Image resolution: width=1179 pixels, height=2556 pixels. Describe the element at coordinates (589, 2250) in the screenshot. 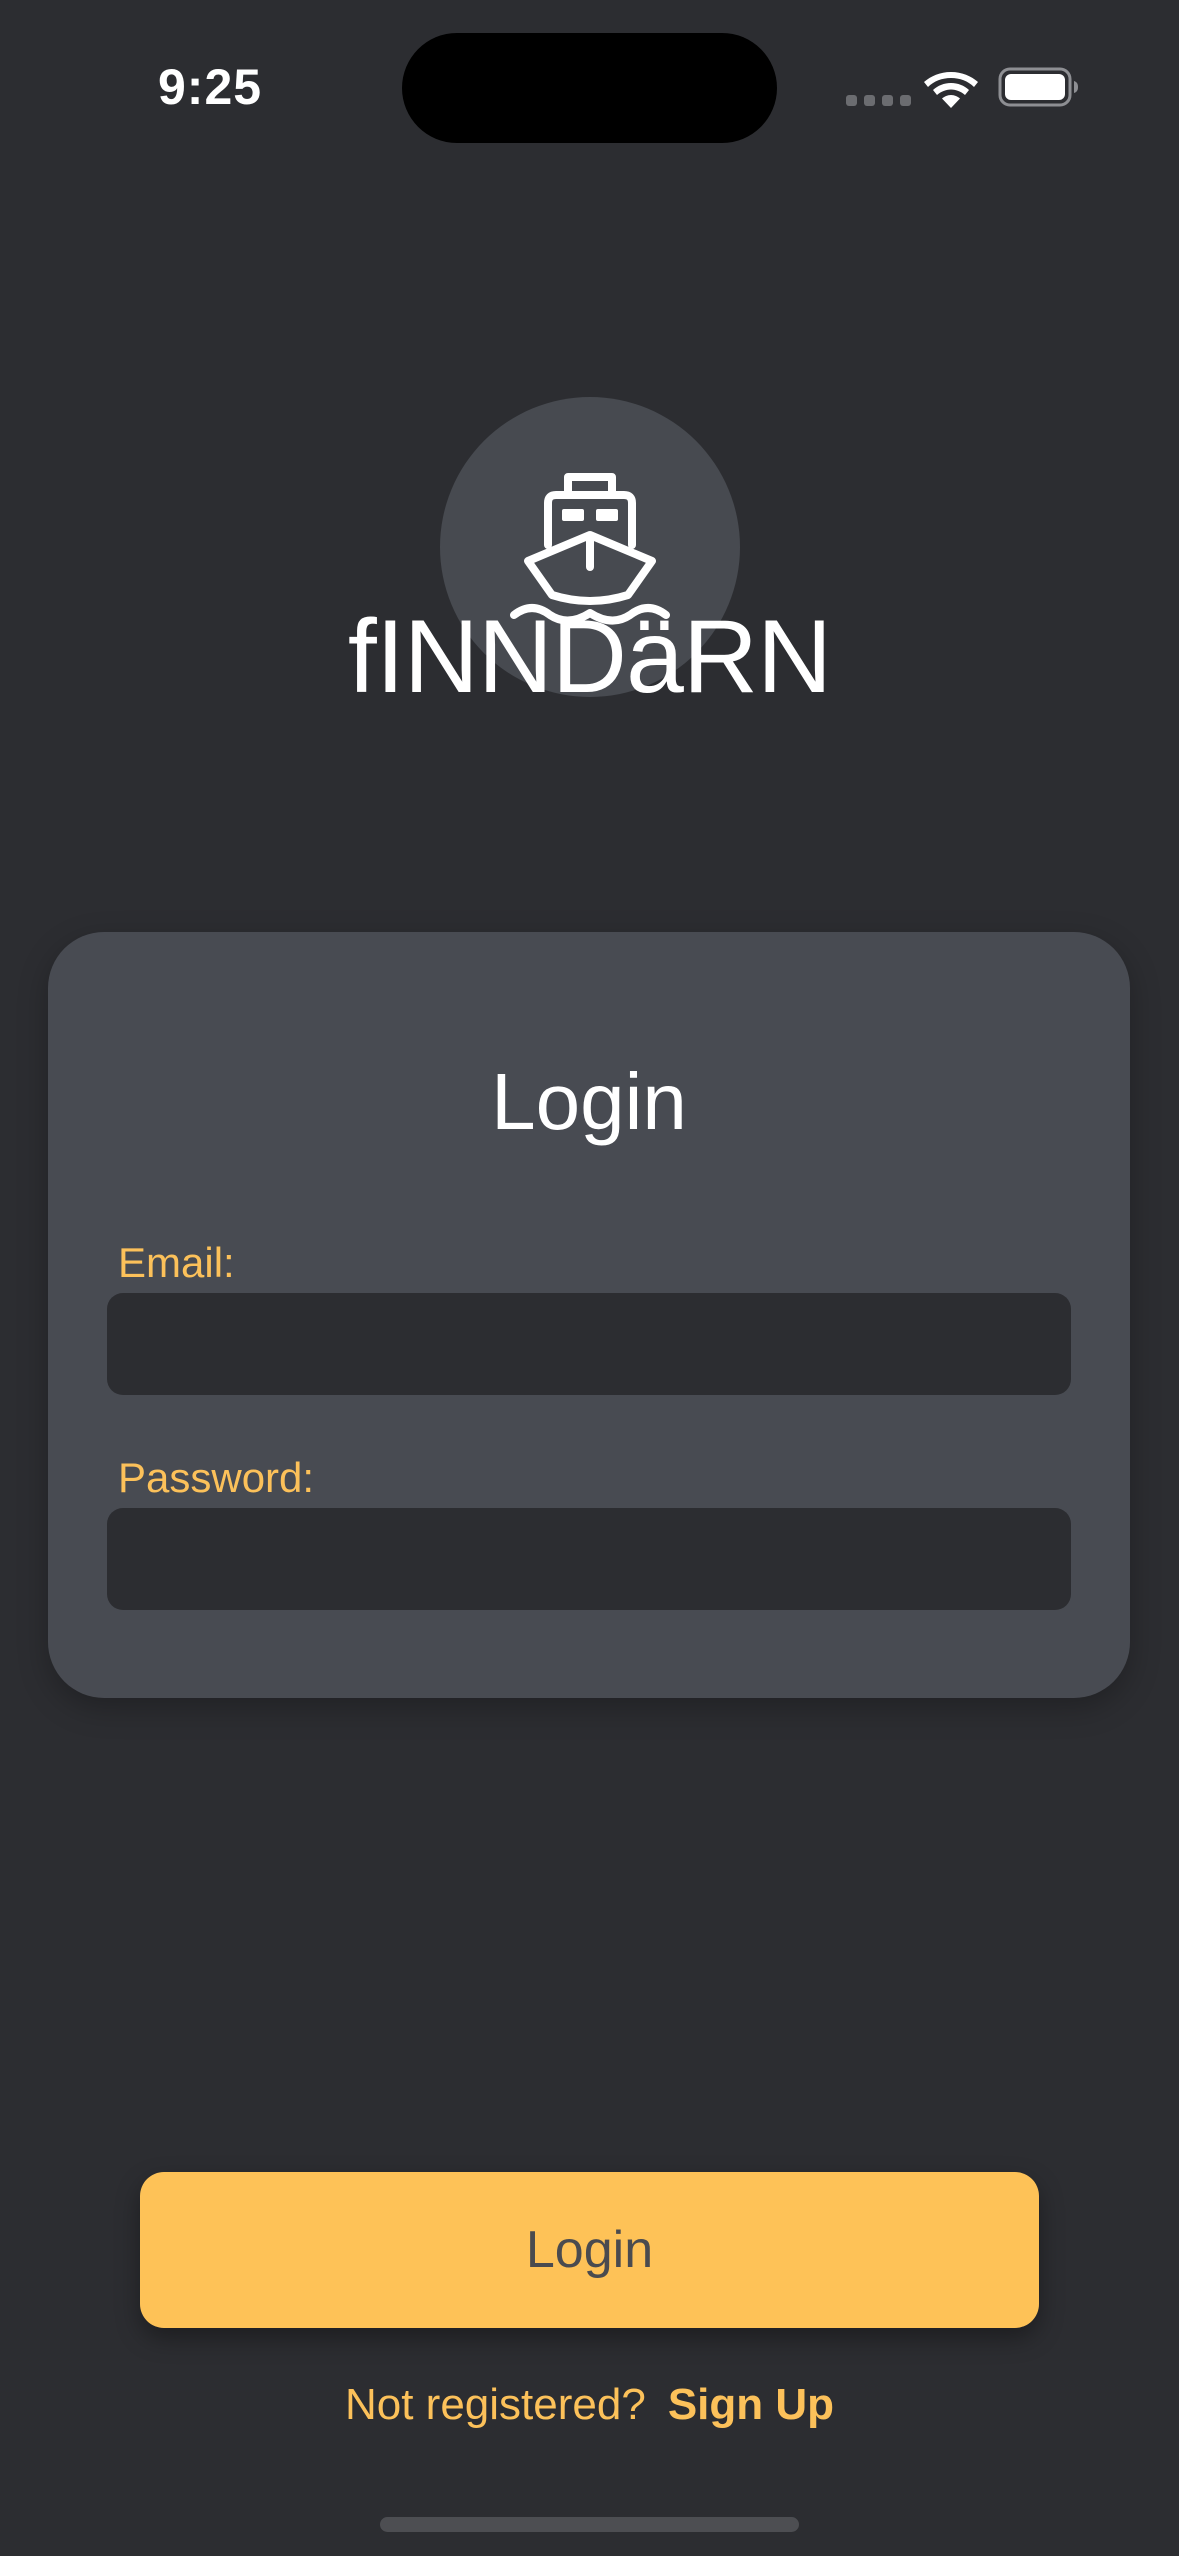

I see `login-button: Login` at that location.